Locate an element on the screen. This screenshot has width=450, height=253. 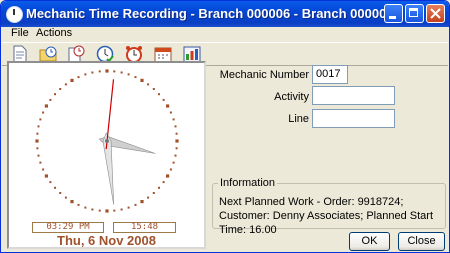
close-icon is located at coordinates (435, 13).